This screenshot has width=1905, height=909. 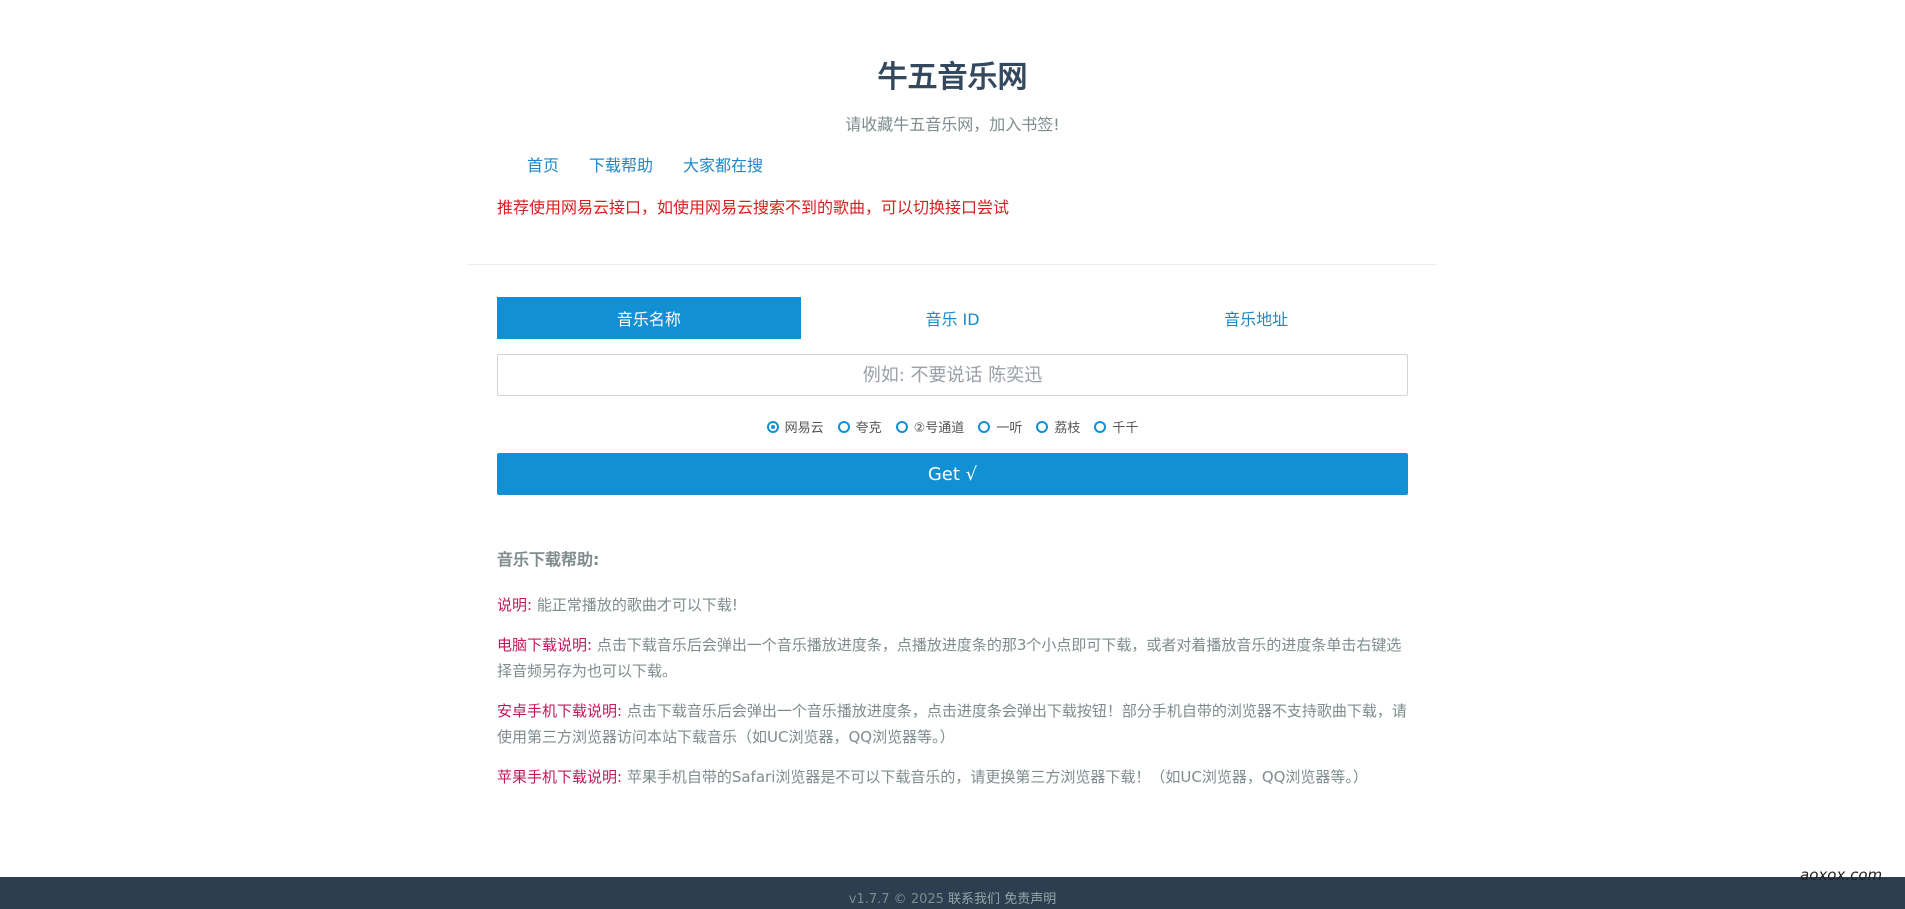 What do you see at coordinates (1067, 428) in the screenshot?
I see `source-label: 荔枝` at bounding box center [1067, 428].